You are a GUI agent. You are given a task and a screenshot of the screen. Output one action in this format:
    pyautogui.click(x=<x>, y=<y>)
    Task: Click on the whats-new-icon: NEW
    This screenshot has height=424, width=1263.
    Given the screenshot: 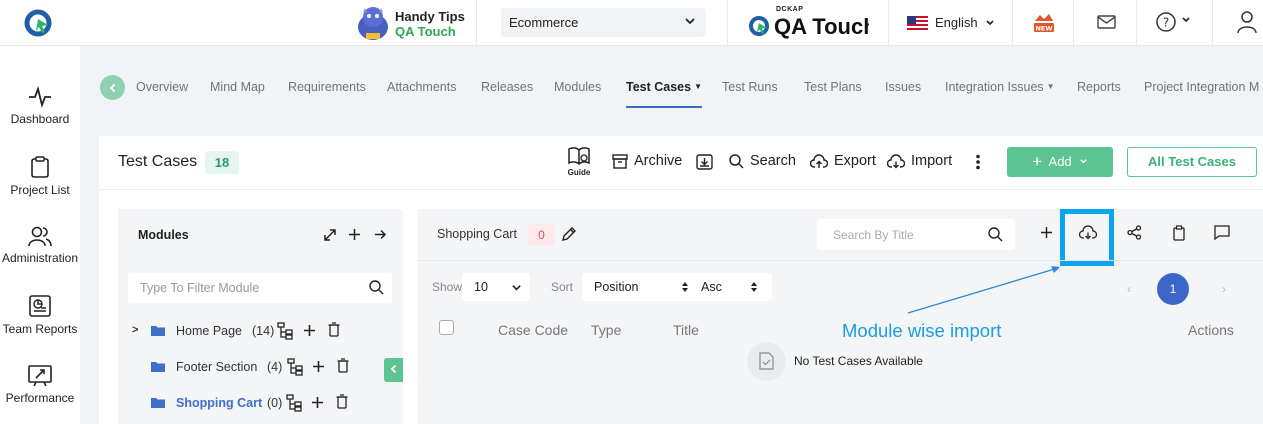 What is the action you would take?
    pyautogui.click(x=1044, y=23)
    